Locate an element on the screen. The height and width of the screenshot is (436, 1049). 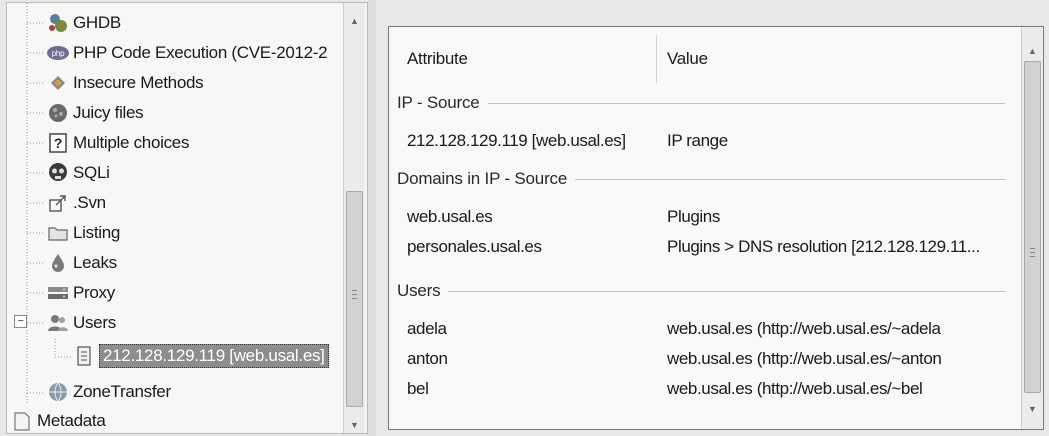
tree-item-label: Insecure Methods is located at coordinates (138, 82).